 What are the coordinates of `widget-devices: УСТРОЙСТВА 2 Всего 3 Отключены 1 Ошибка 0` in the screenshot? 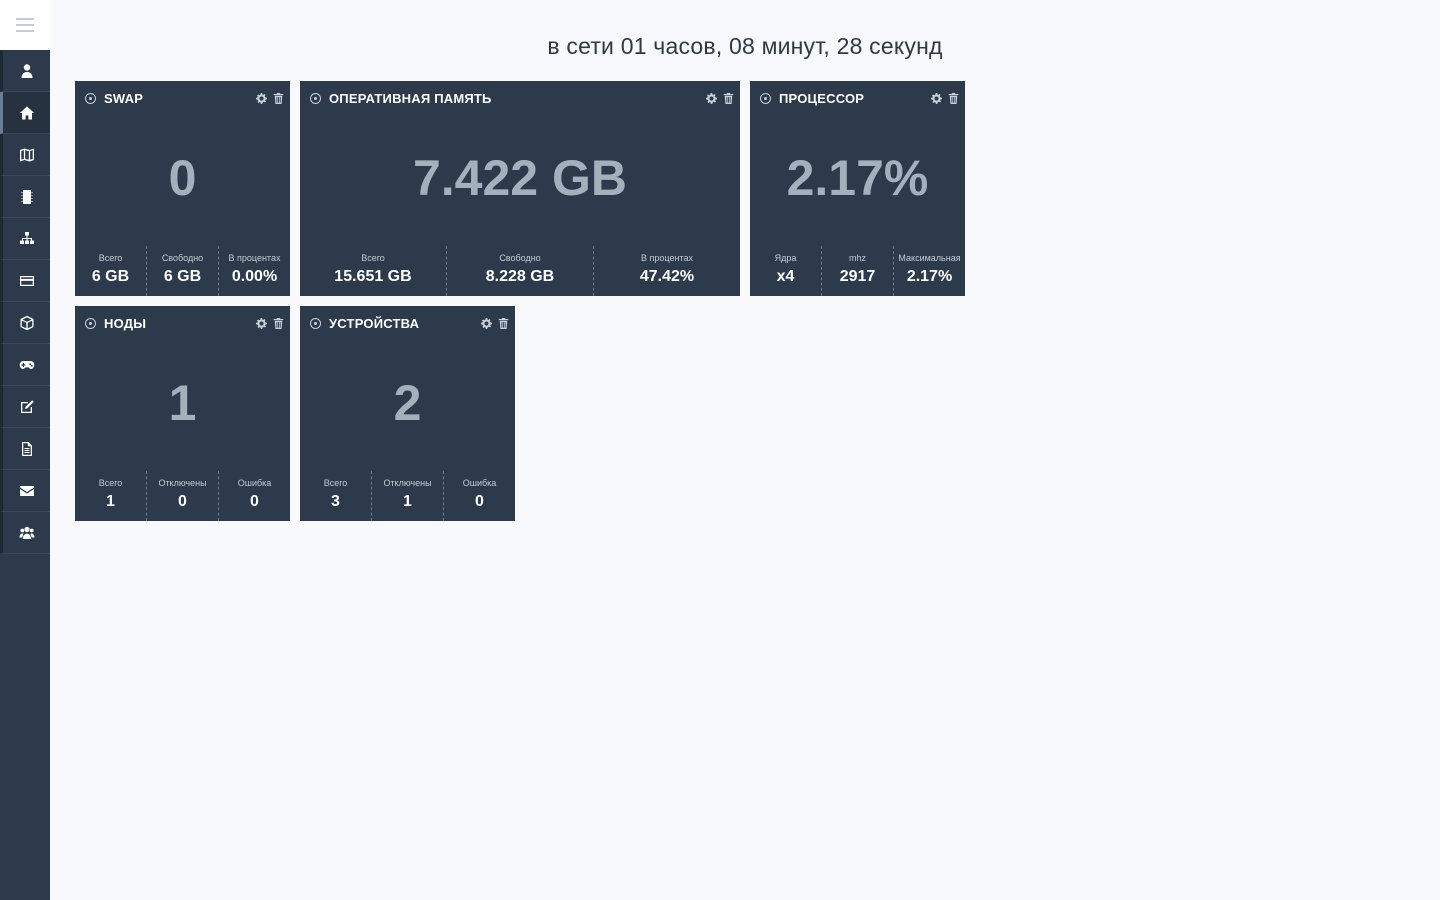 It's located at (407, 413).